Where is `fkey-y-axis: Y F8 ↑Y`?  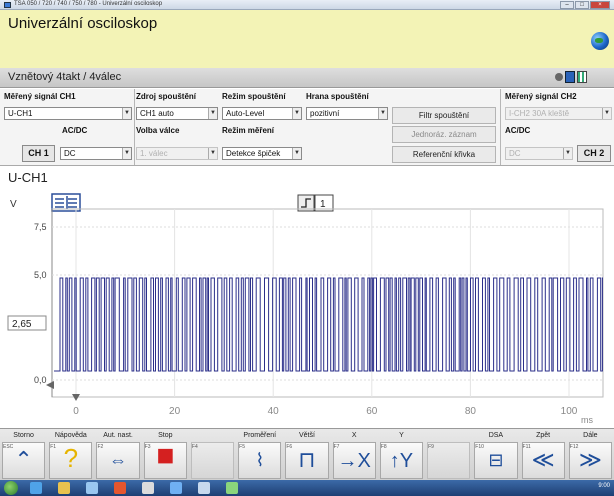 fkey-y-axis: Y F8 ↑Y is located at coordinates (401, 455).